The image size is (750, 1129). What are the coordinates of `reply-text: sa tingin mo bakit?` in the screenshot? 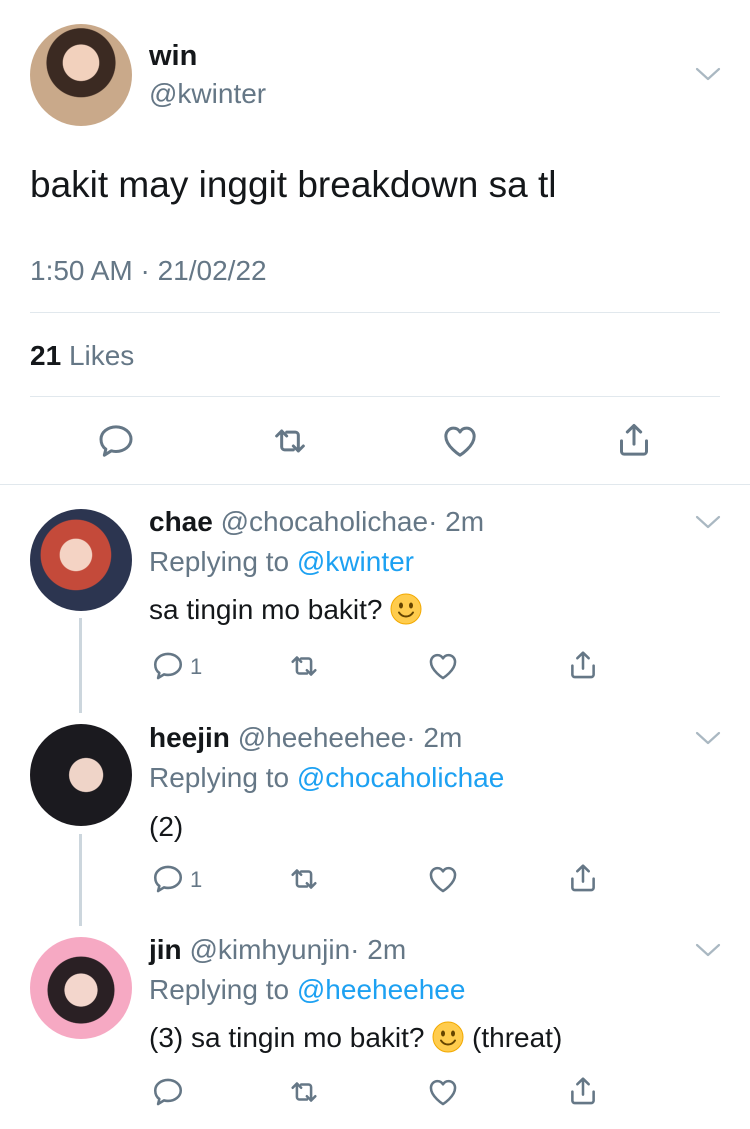 It's located at (285, 609).